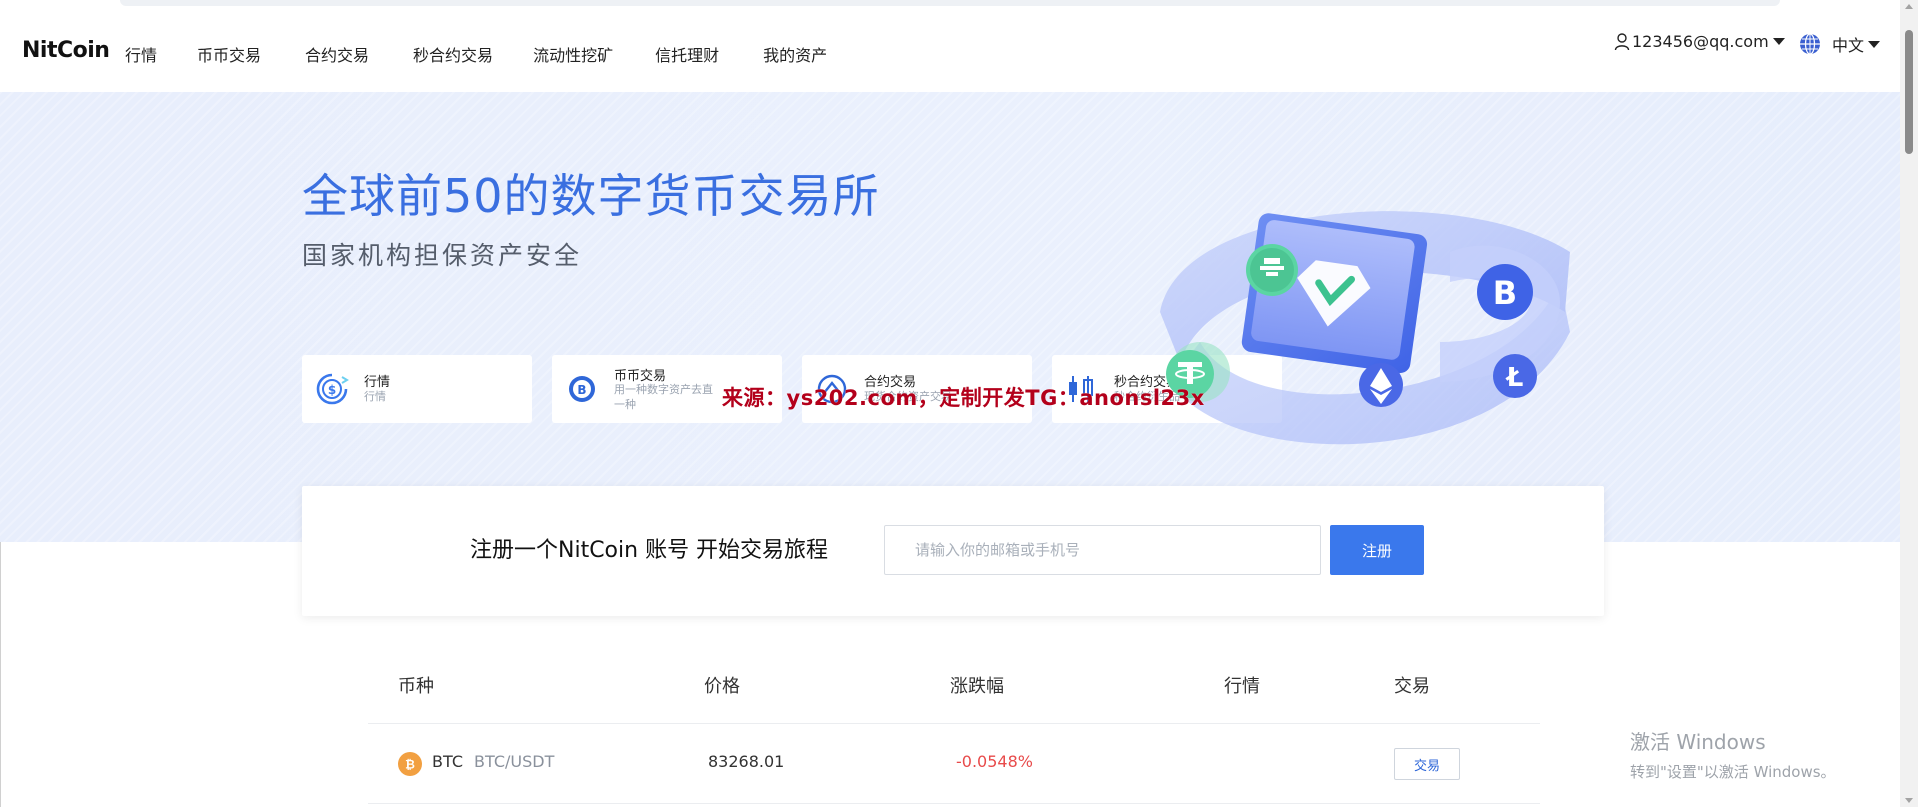  What do you see at coordinates (649, 550) in the screenshot?
I see `register-prompt: 注册一个NitCoin 账号 开始交易旅程` at bounding box center [649, 550].